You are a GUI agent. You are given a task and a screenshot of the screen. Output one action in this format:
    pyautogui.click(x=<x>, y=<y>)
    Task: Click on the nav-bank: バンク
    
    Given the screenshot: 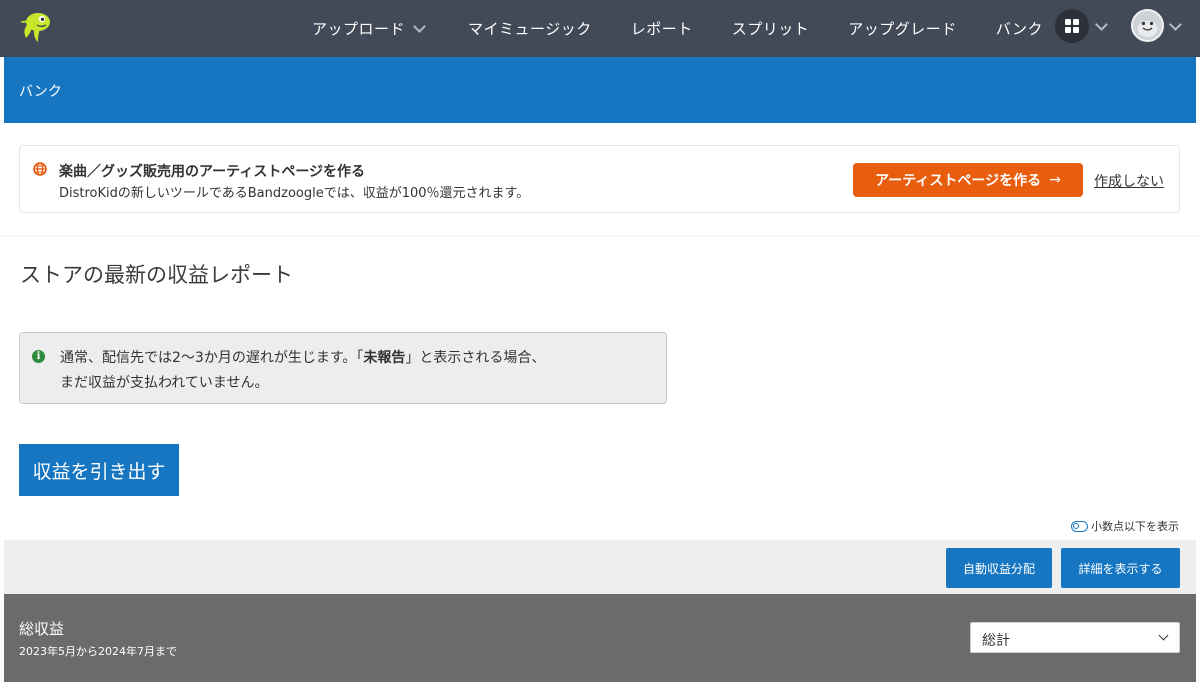 What is the action you would take?
    pyautogui.click(x=1019, y=28)
    